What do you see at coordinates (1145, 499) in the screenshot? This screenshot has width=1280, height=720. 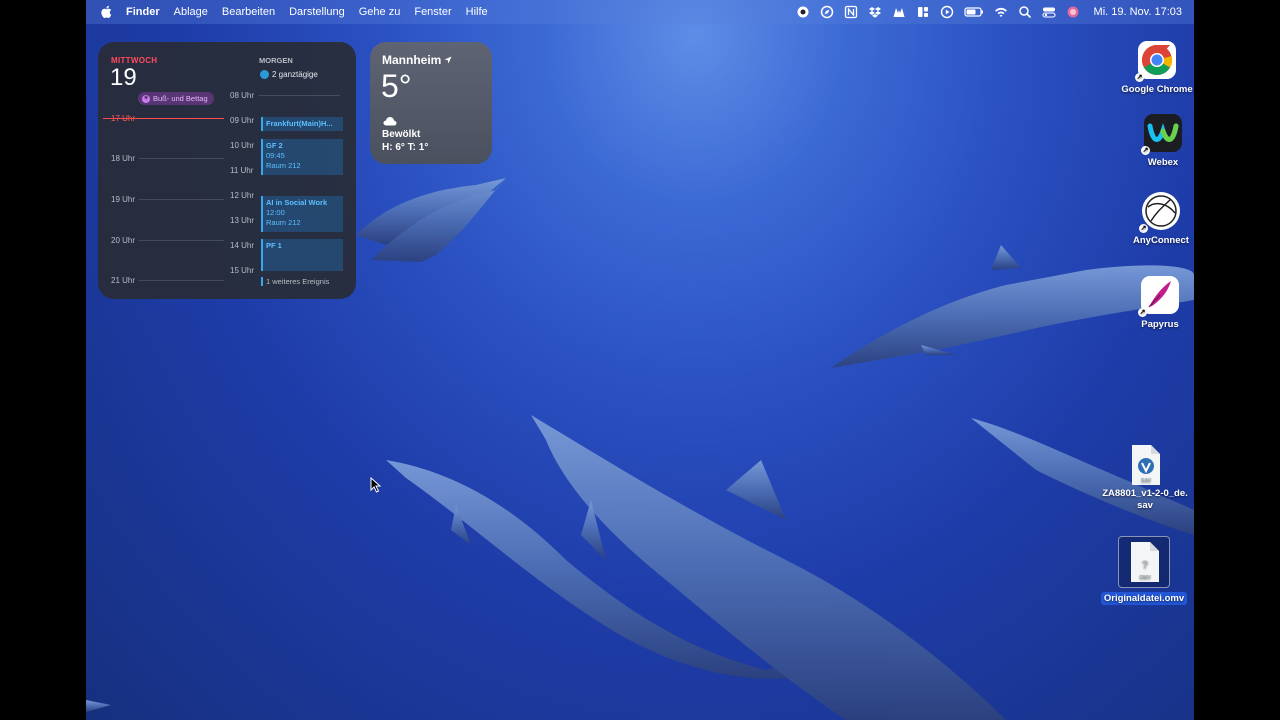 I see `desktop-icon-label: ZA8801_v1-2-0_de.sav` at bounding box center [1145, 499].